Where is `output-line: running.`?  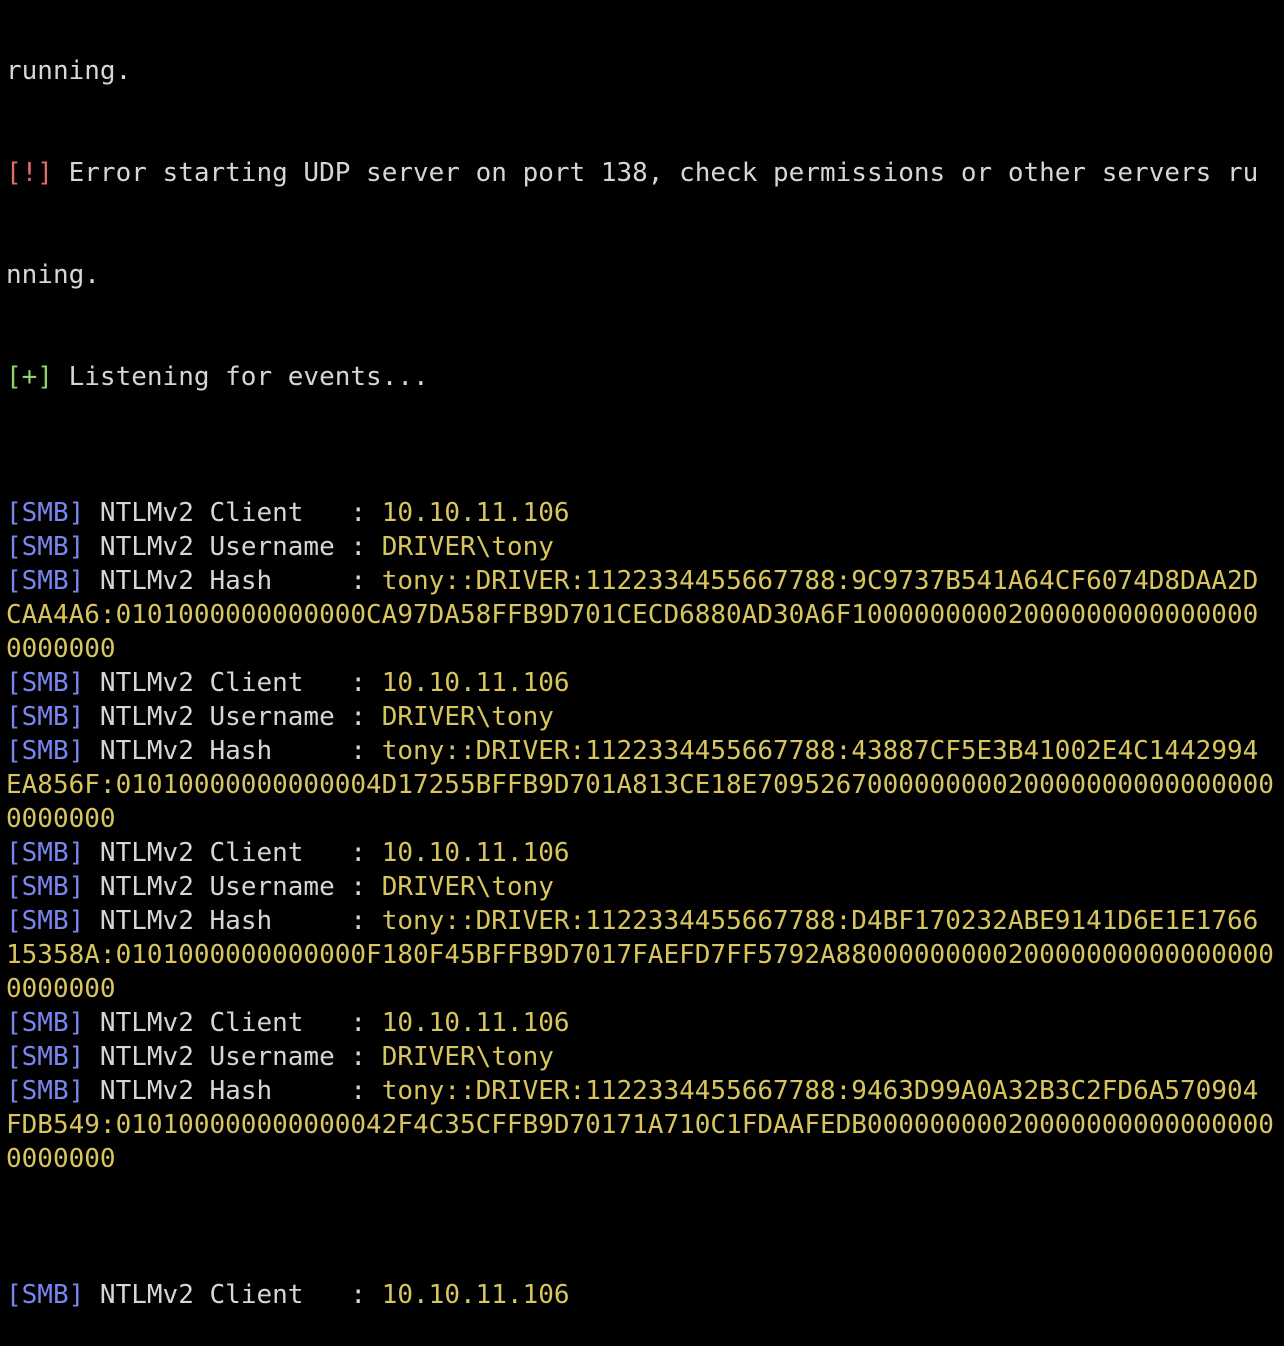
output-line: running. is located at coordinates (645, 71).